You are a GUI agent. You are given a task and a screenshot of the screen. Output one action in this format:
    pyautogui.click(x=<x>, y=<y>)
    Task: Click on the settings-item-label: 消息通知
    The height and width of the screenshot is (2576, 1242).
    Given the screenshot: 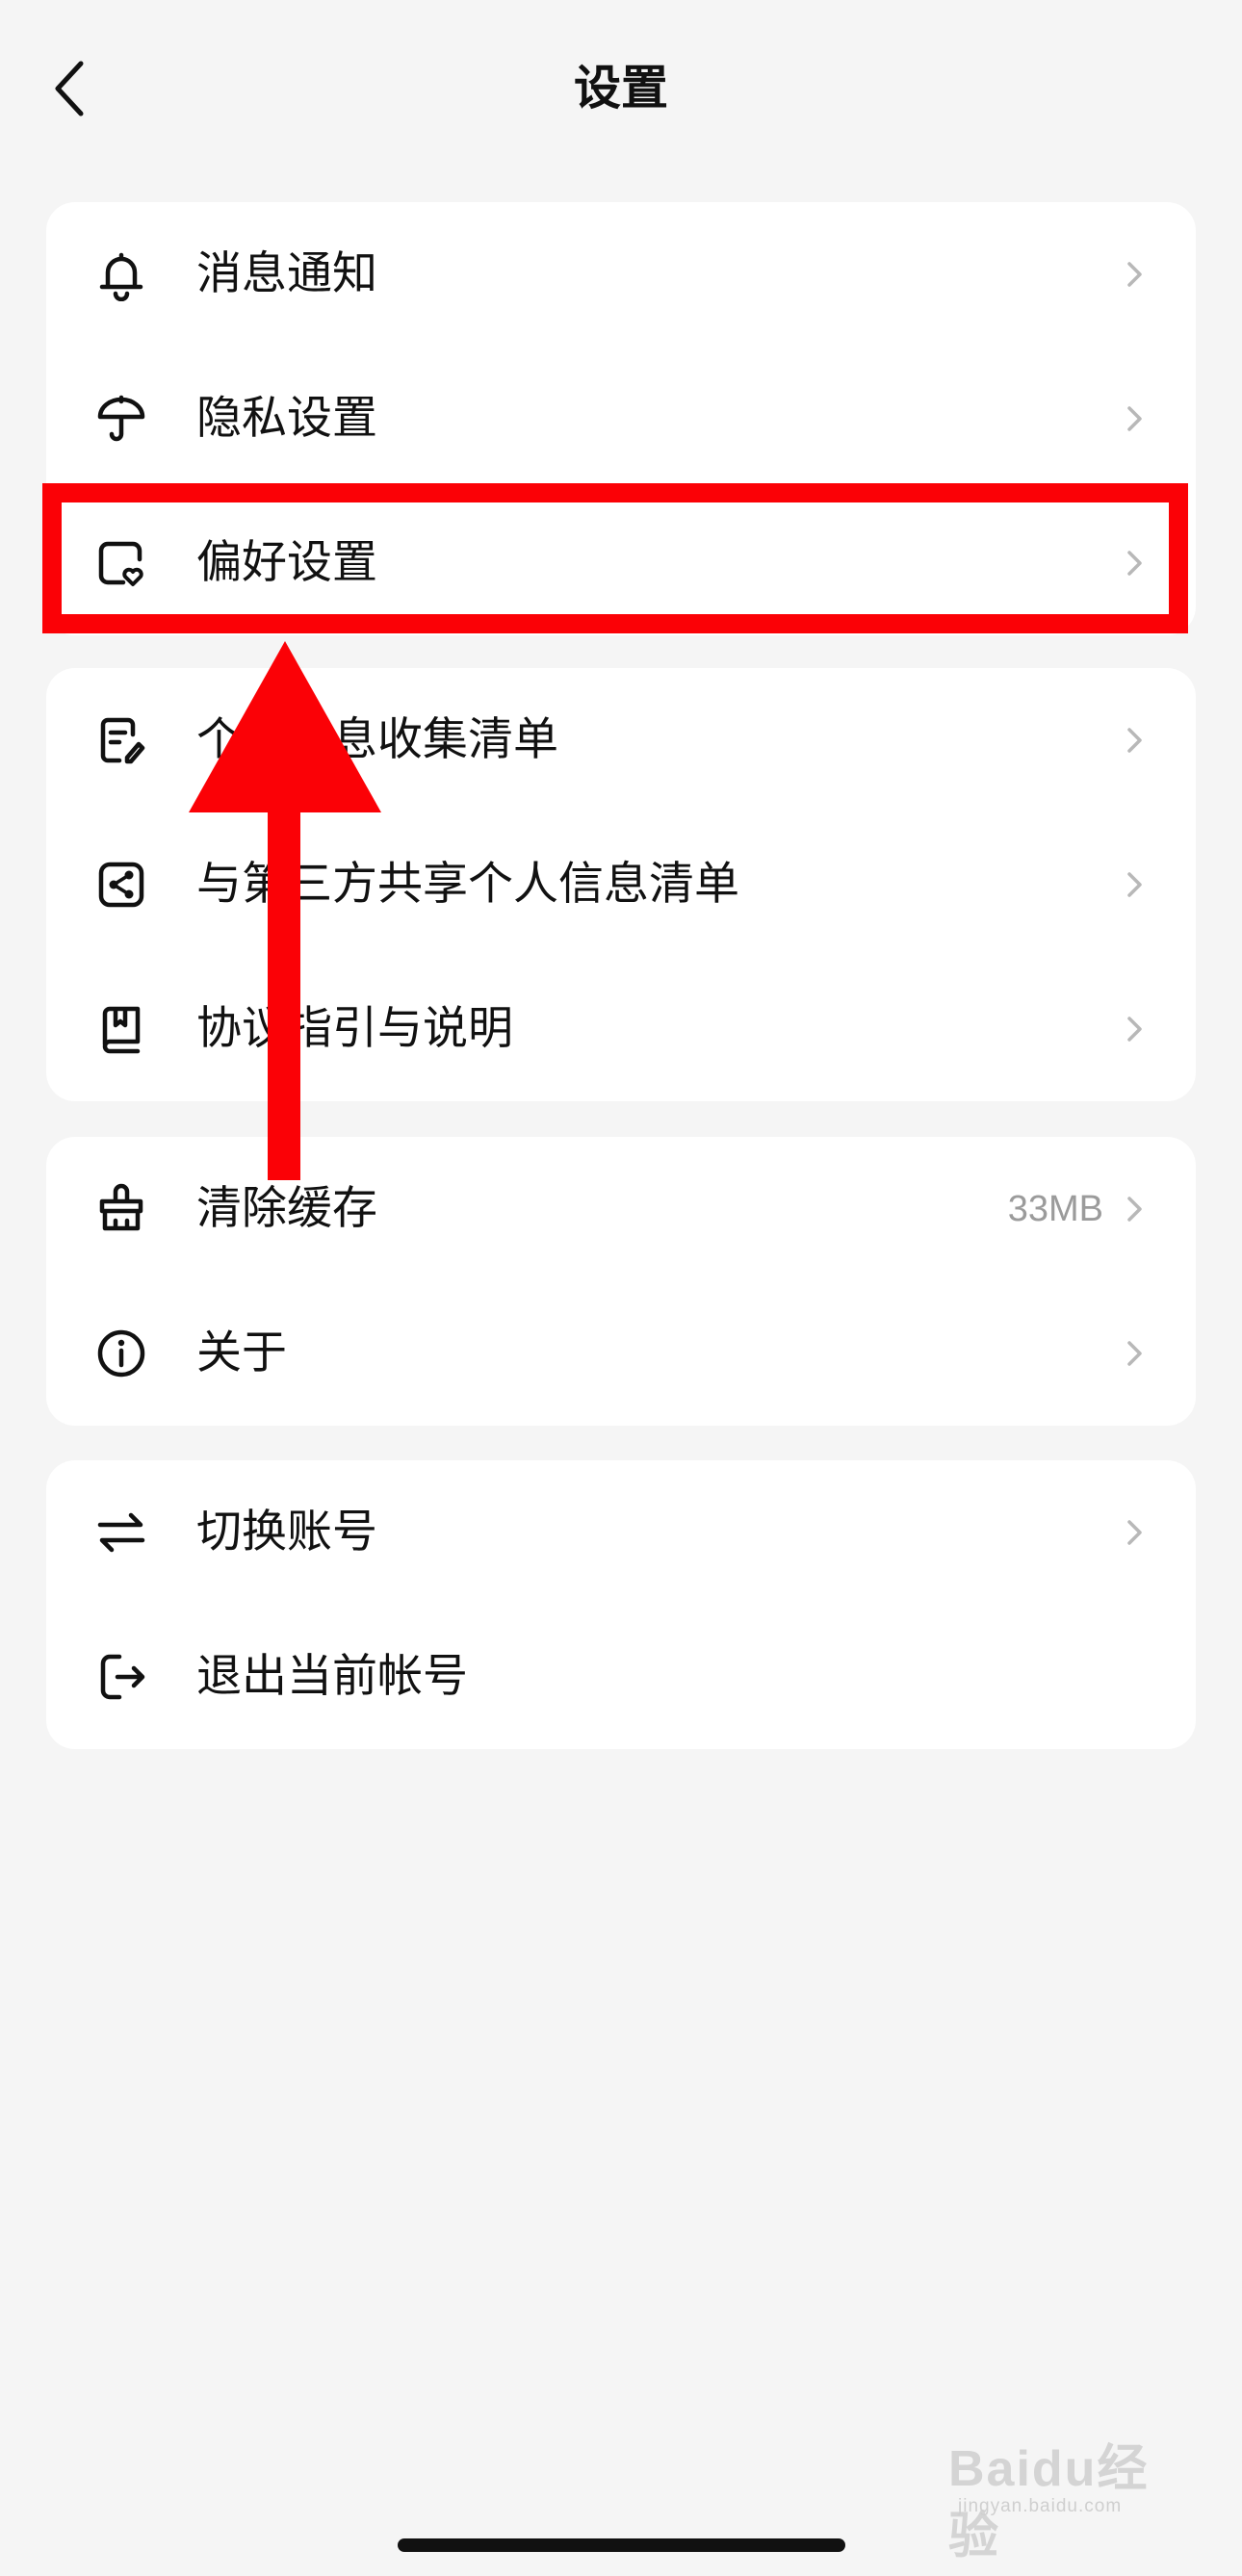 What is the action you would take?
    pyautogui.click(x=286, y=273)
    